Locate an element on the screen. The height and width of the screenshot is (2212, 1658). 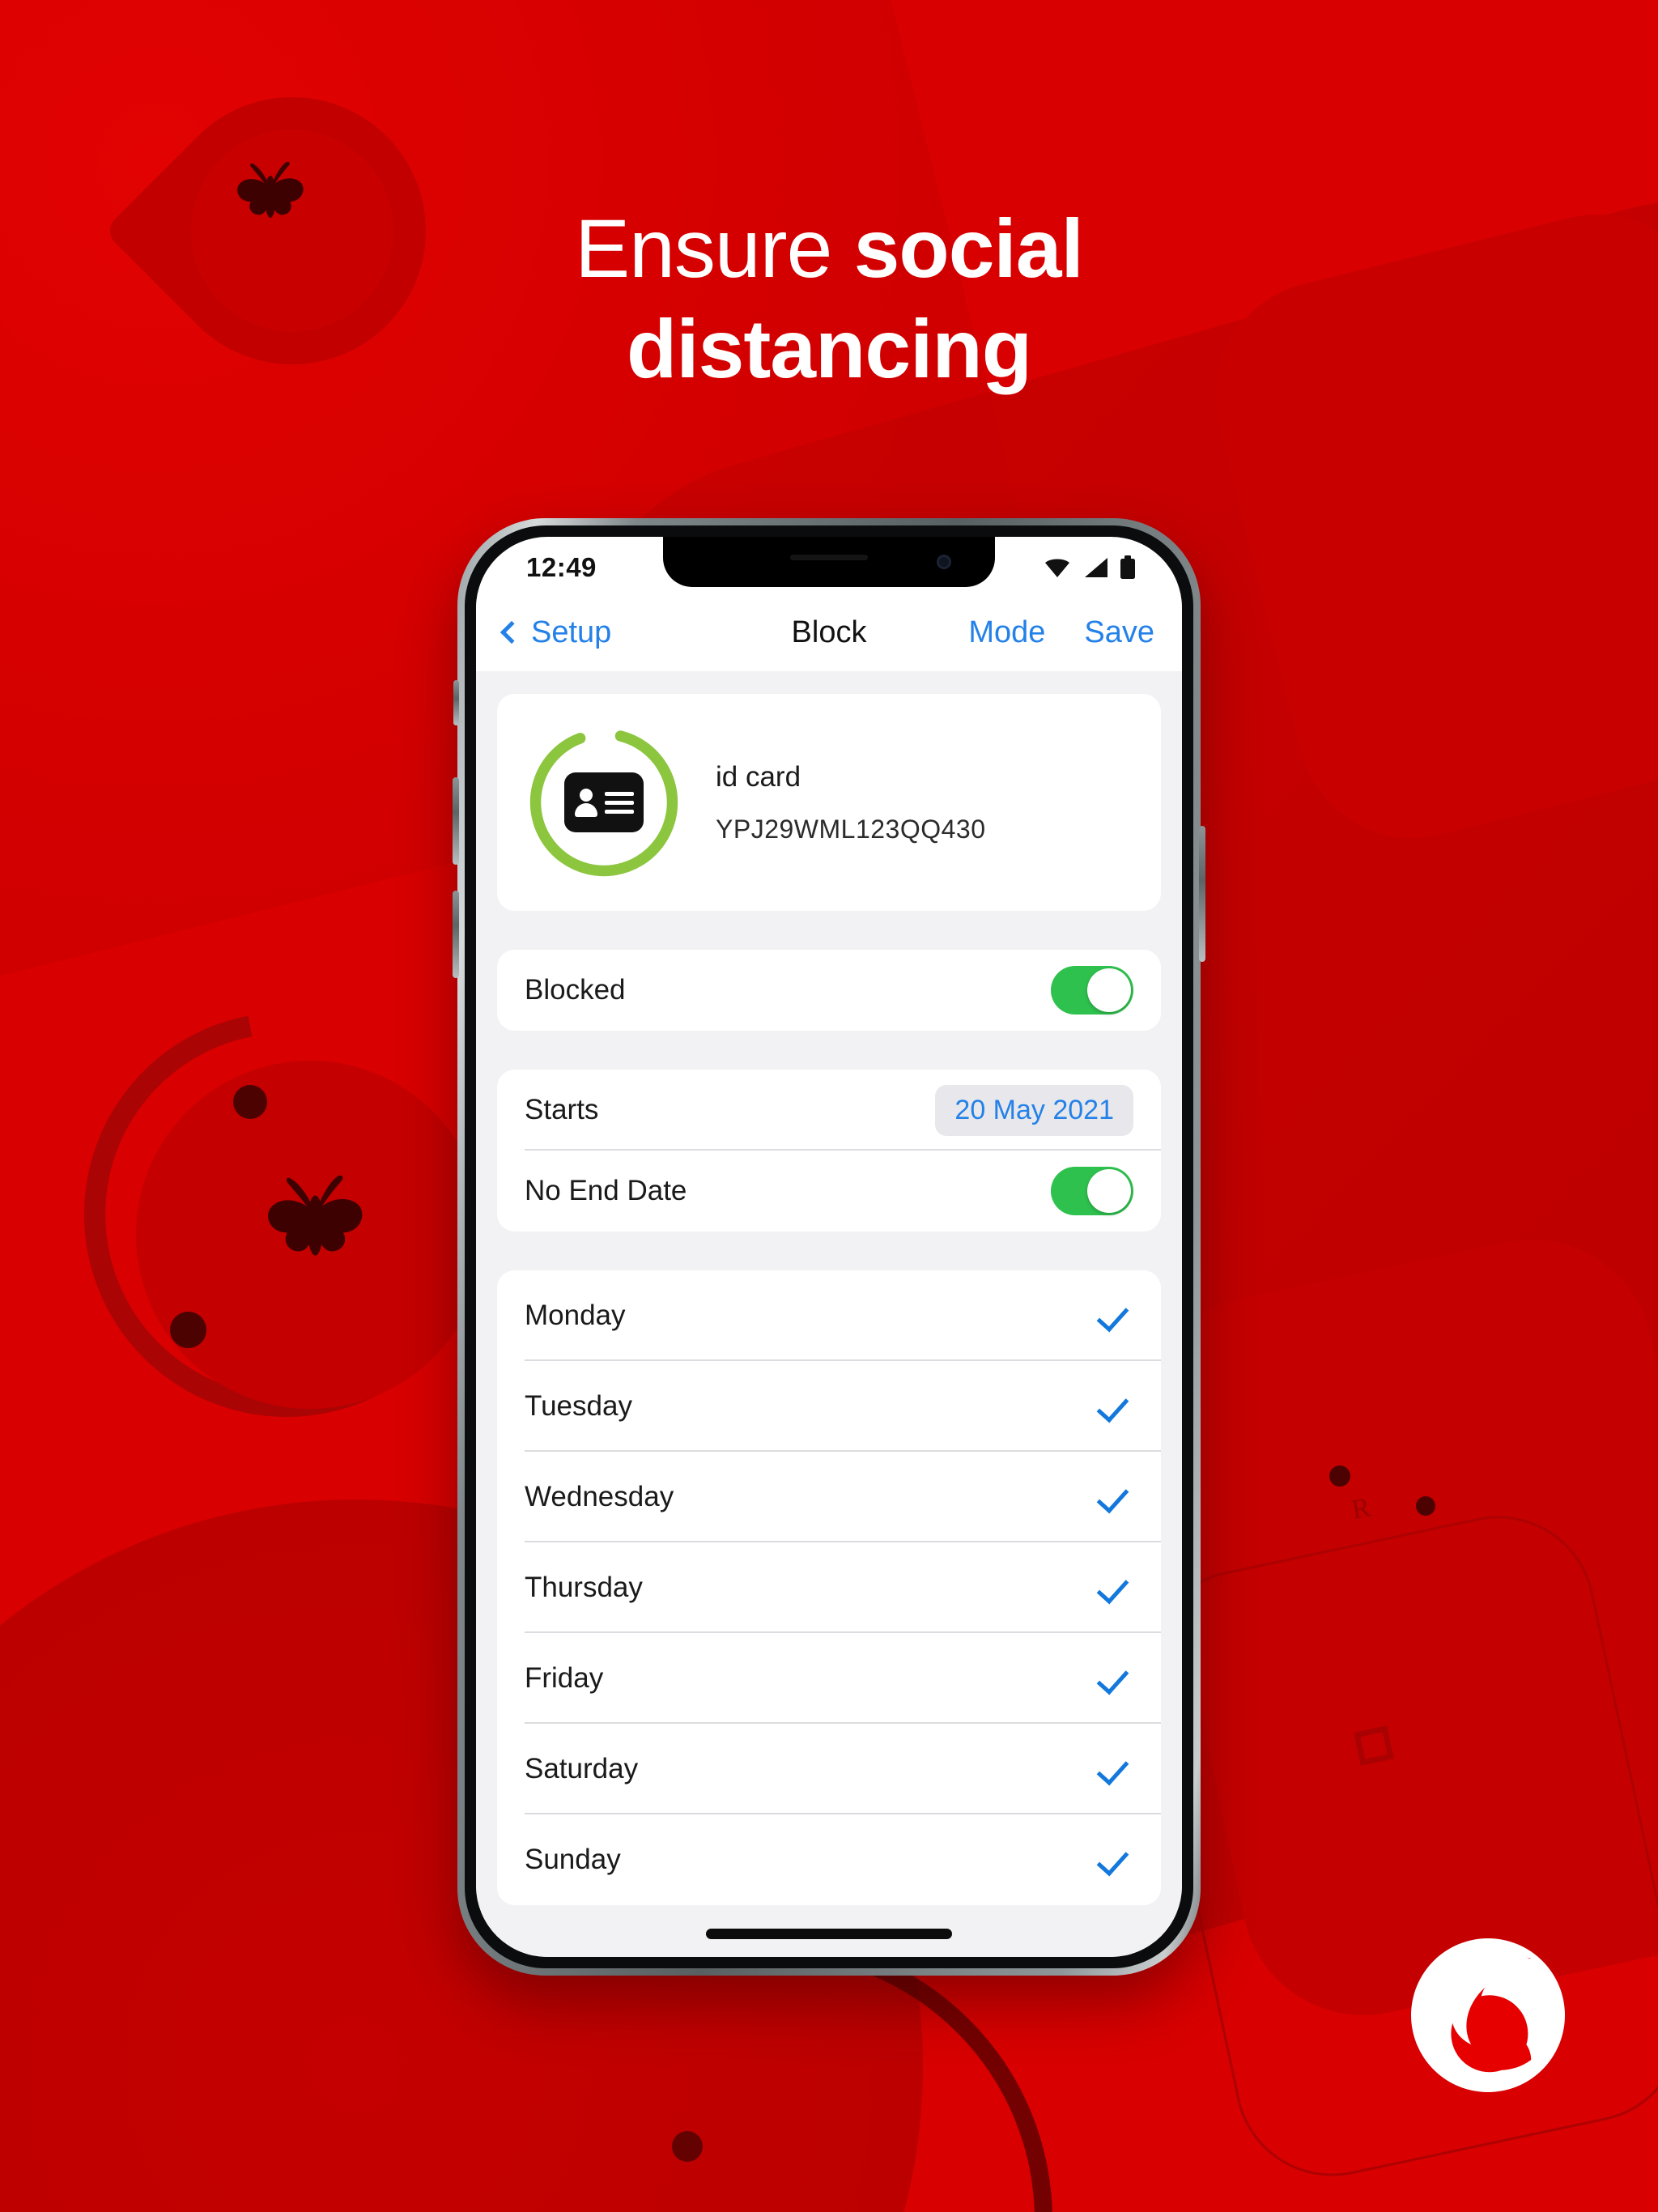
id-card-icon is located at coordinates (604, 802).